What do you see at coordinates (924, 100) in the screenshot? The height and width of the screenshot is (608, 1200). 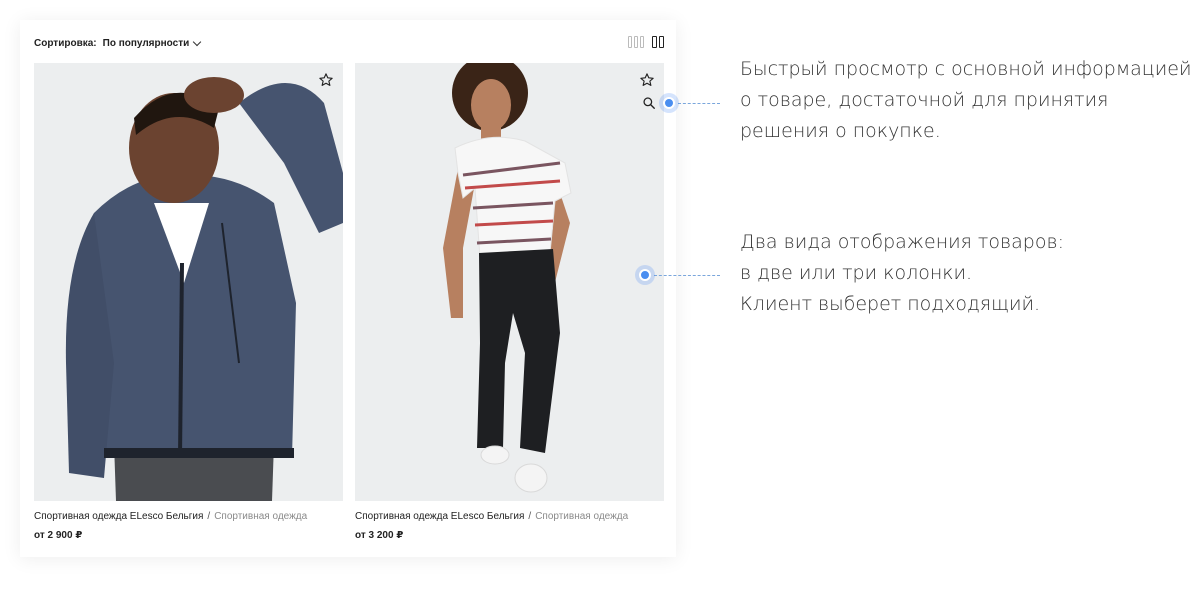 I see `note-line: о товаре, достаточной для принятия` at bounding box center [924, 100].